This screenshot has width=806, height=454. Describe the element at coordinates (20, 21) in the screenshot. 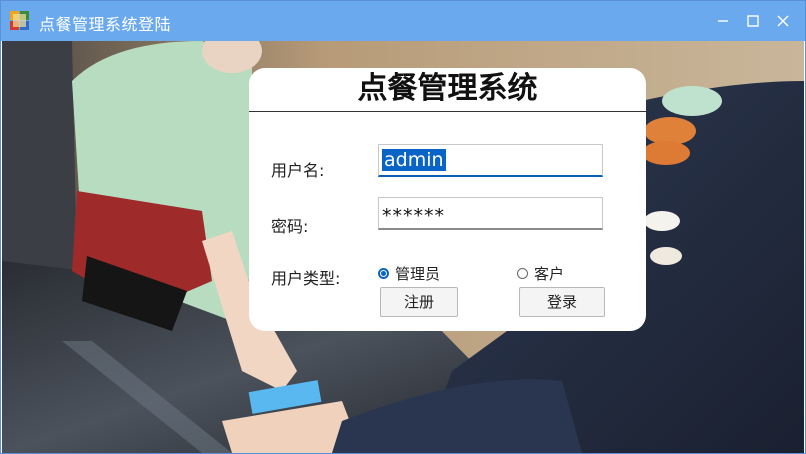

I see `app-icon` at that location.